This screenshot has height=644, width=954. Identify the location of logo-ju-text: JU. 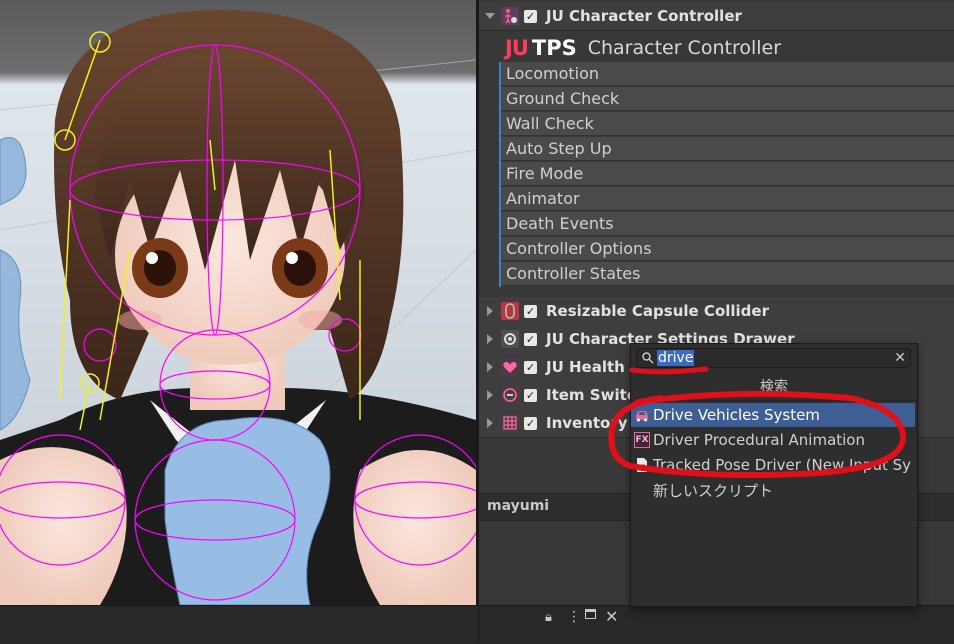
(517, 48).